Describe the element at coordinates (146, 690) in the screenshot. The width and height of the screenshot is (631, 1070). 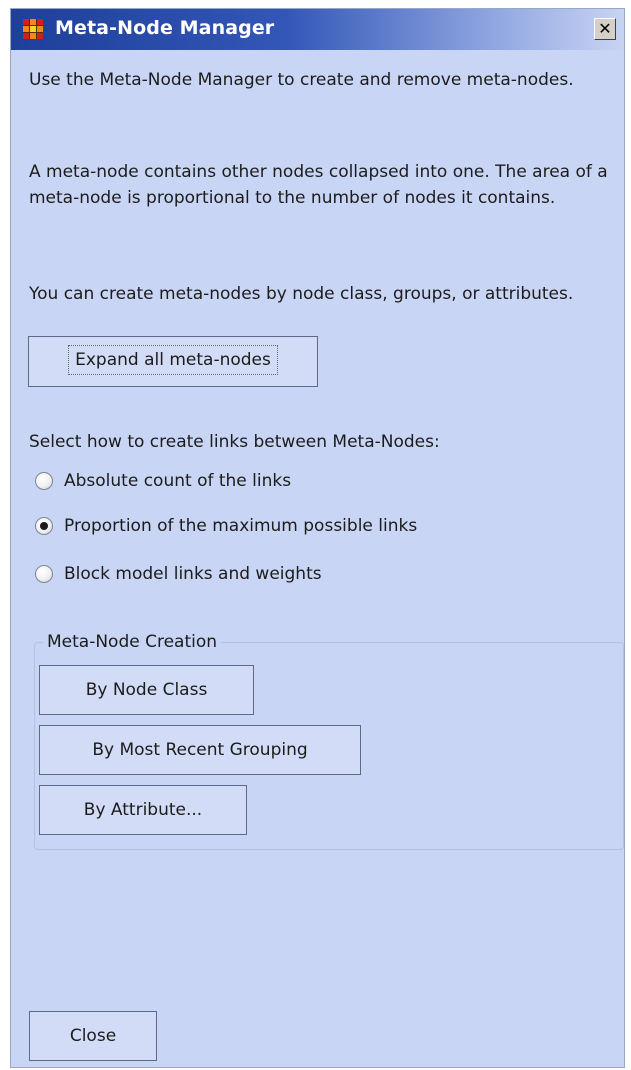
I see `by-node-class-button: By Node Class` at that location.